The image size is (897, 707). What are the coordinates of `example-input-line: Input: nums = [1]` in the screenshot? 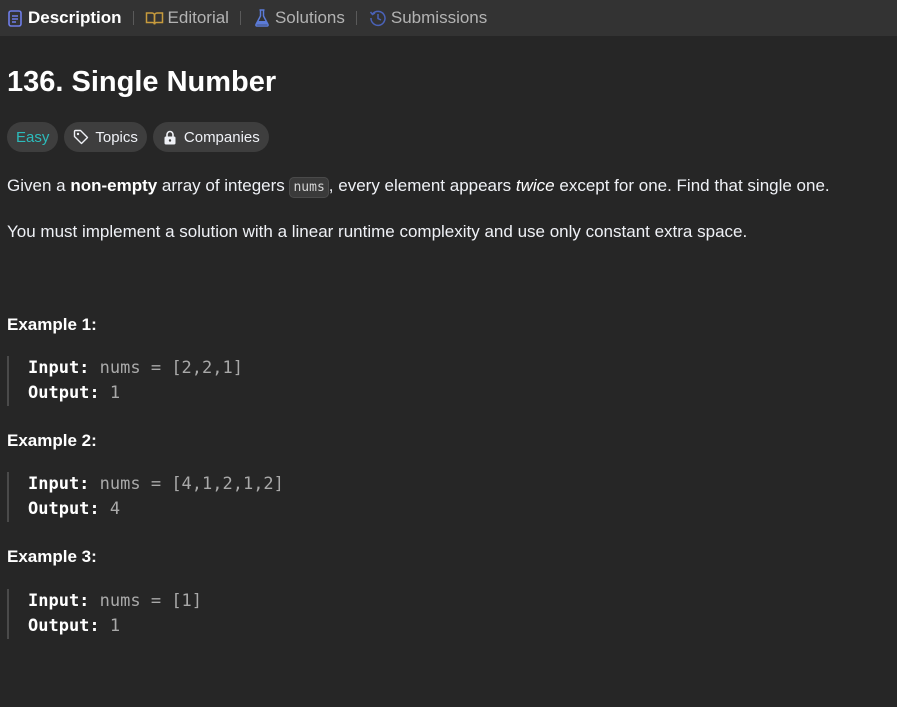 It's located at (115, 601).